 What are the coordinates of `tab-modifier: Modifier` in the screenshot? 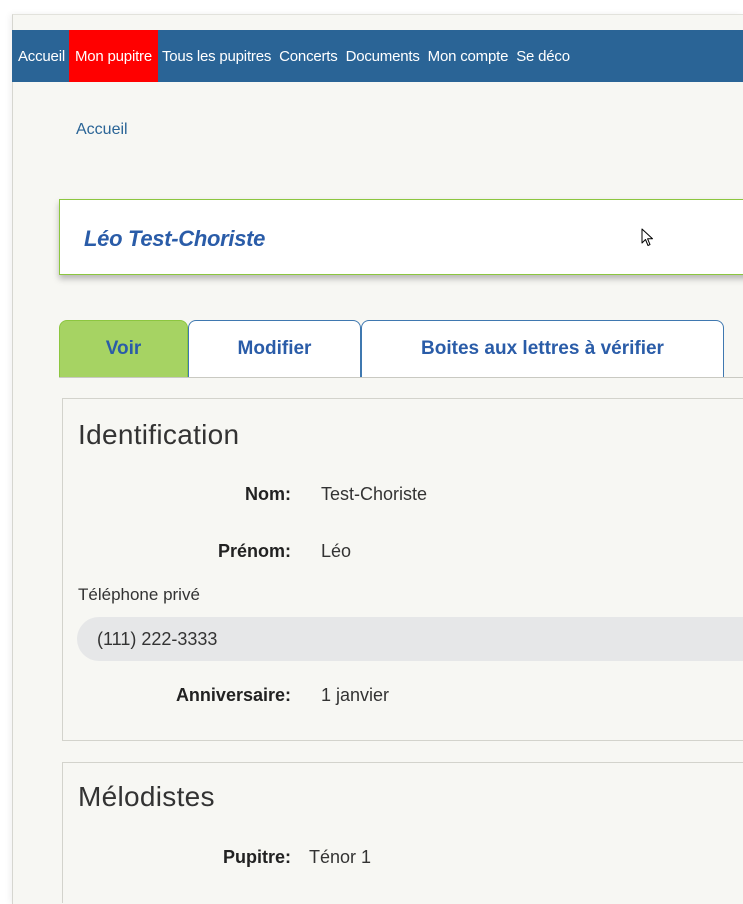 It's located at (274, 348).